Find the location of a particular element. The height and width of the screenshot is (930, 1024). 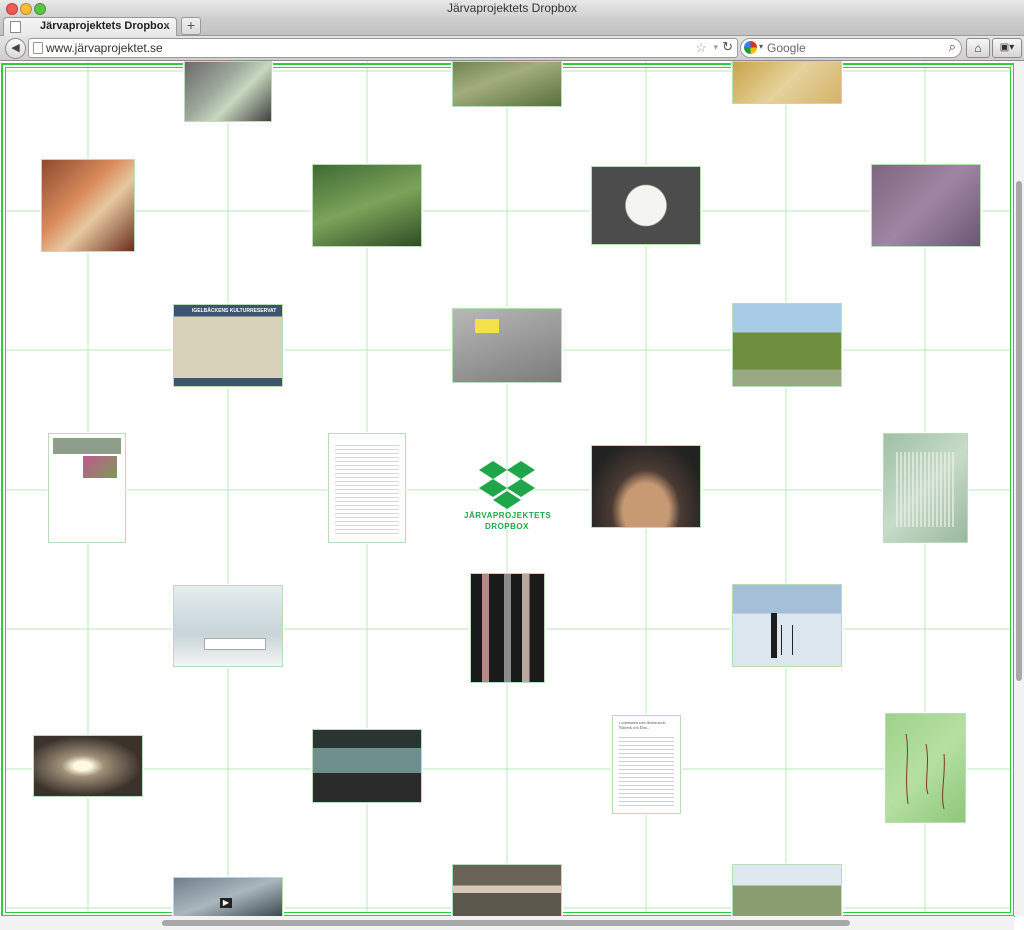

thumb-forest-video is located at coordinates (367, 205).